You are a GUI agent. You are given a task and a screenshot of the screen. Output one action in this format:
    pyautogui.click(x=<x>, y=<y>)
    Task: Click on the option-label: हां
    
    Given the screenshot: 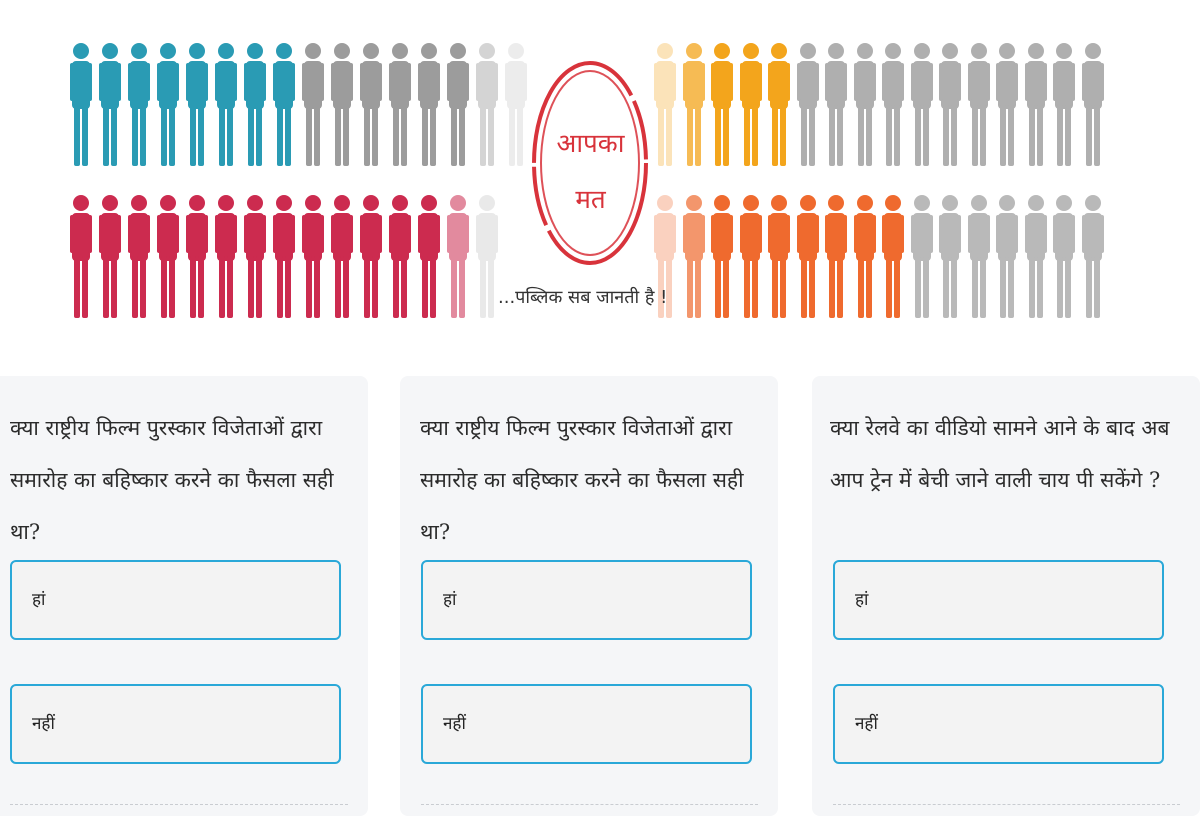 What is the action you would take?
    pyautogui.click(x=450, y=600)
    